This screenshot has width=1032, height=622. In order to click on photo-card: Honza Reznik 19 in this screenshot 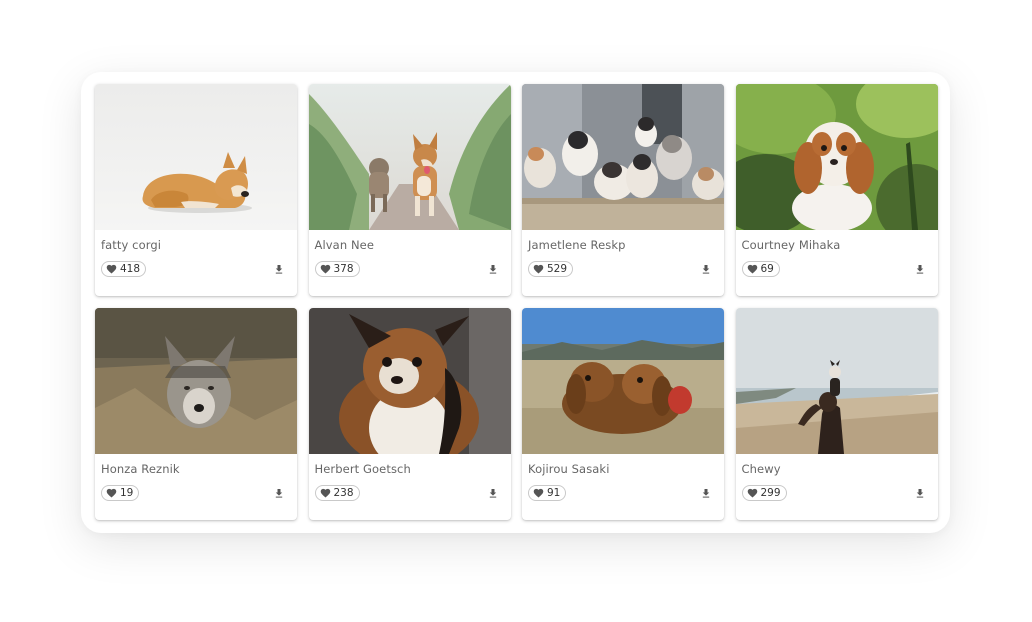, I will do `click(196, 414)`.